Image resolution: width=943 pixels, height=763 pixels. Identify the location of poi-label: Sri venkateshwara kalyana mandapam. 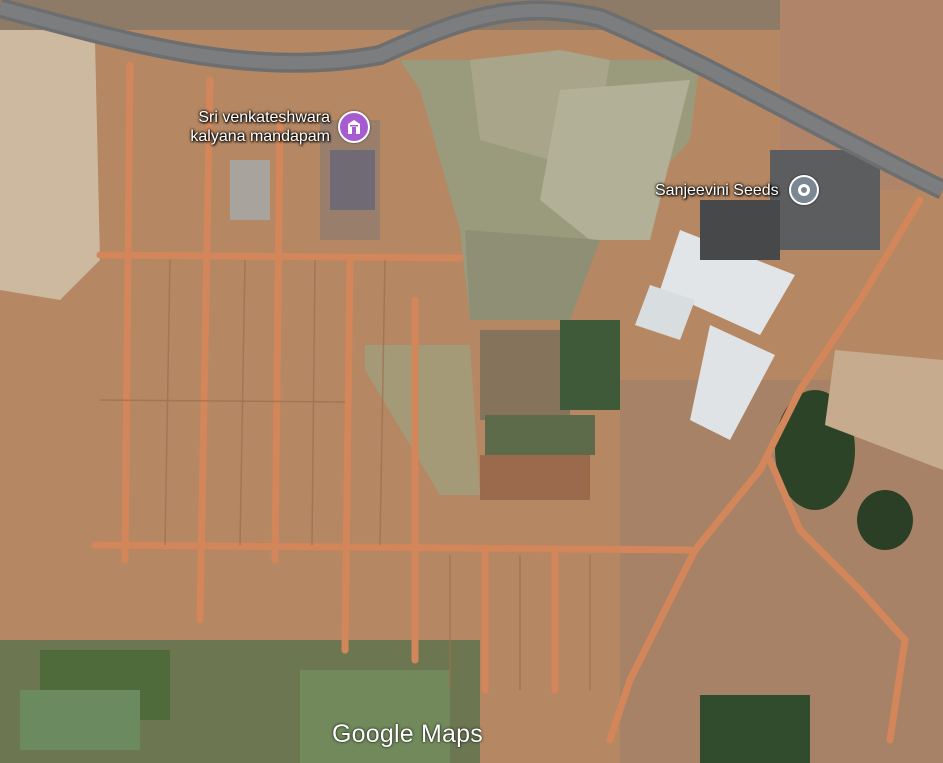
(240, 127).